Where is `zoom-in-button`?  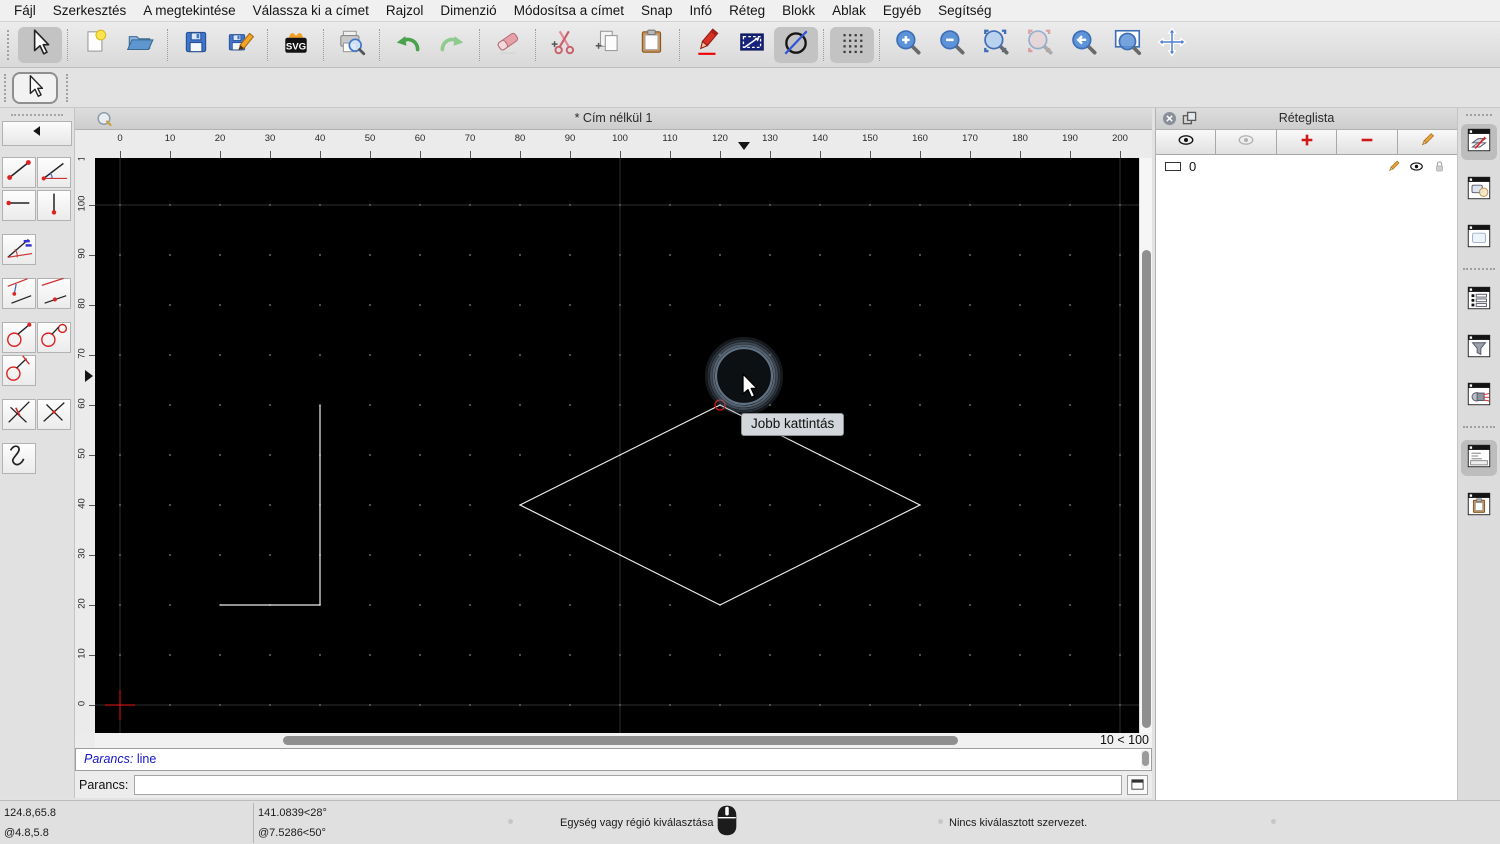
zoom-in-button is located at coordinates (908, 45).